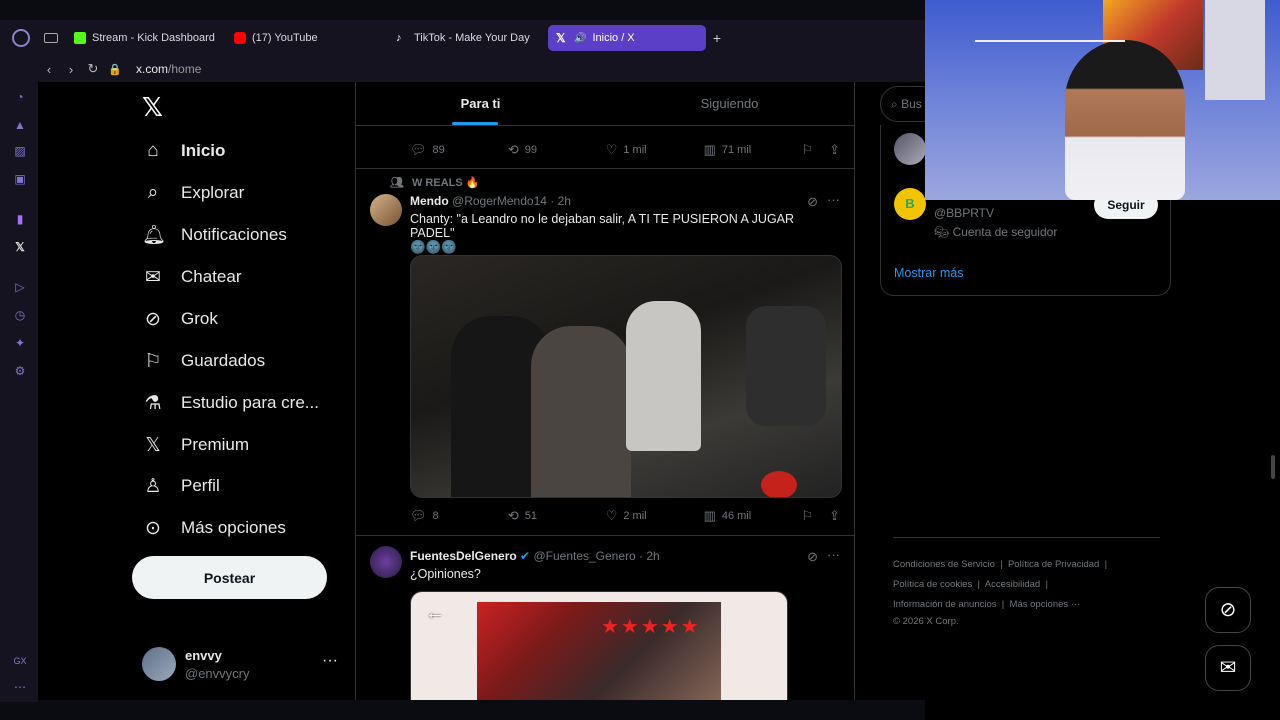  What do you see at coordinates (153, 192) in the screenshot?
I see `search-icon: ⌕` at bounding box center [153, 192].